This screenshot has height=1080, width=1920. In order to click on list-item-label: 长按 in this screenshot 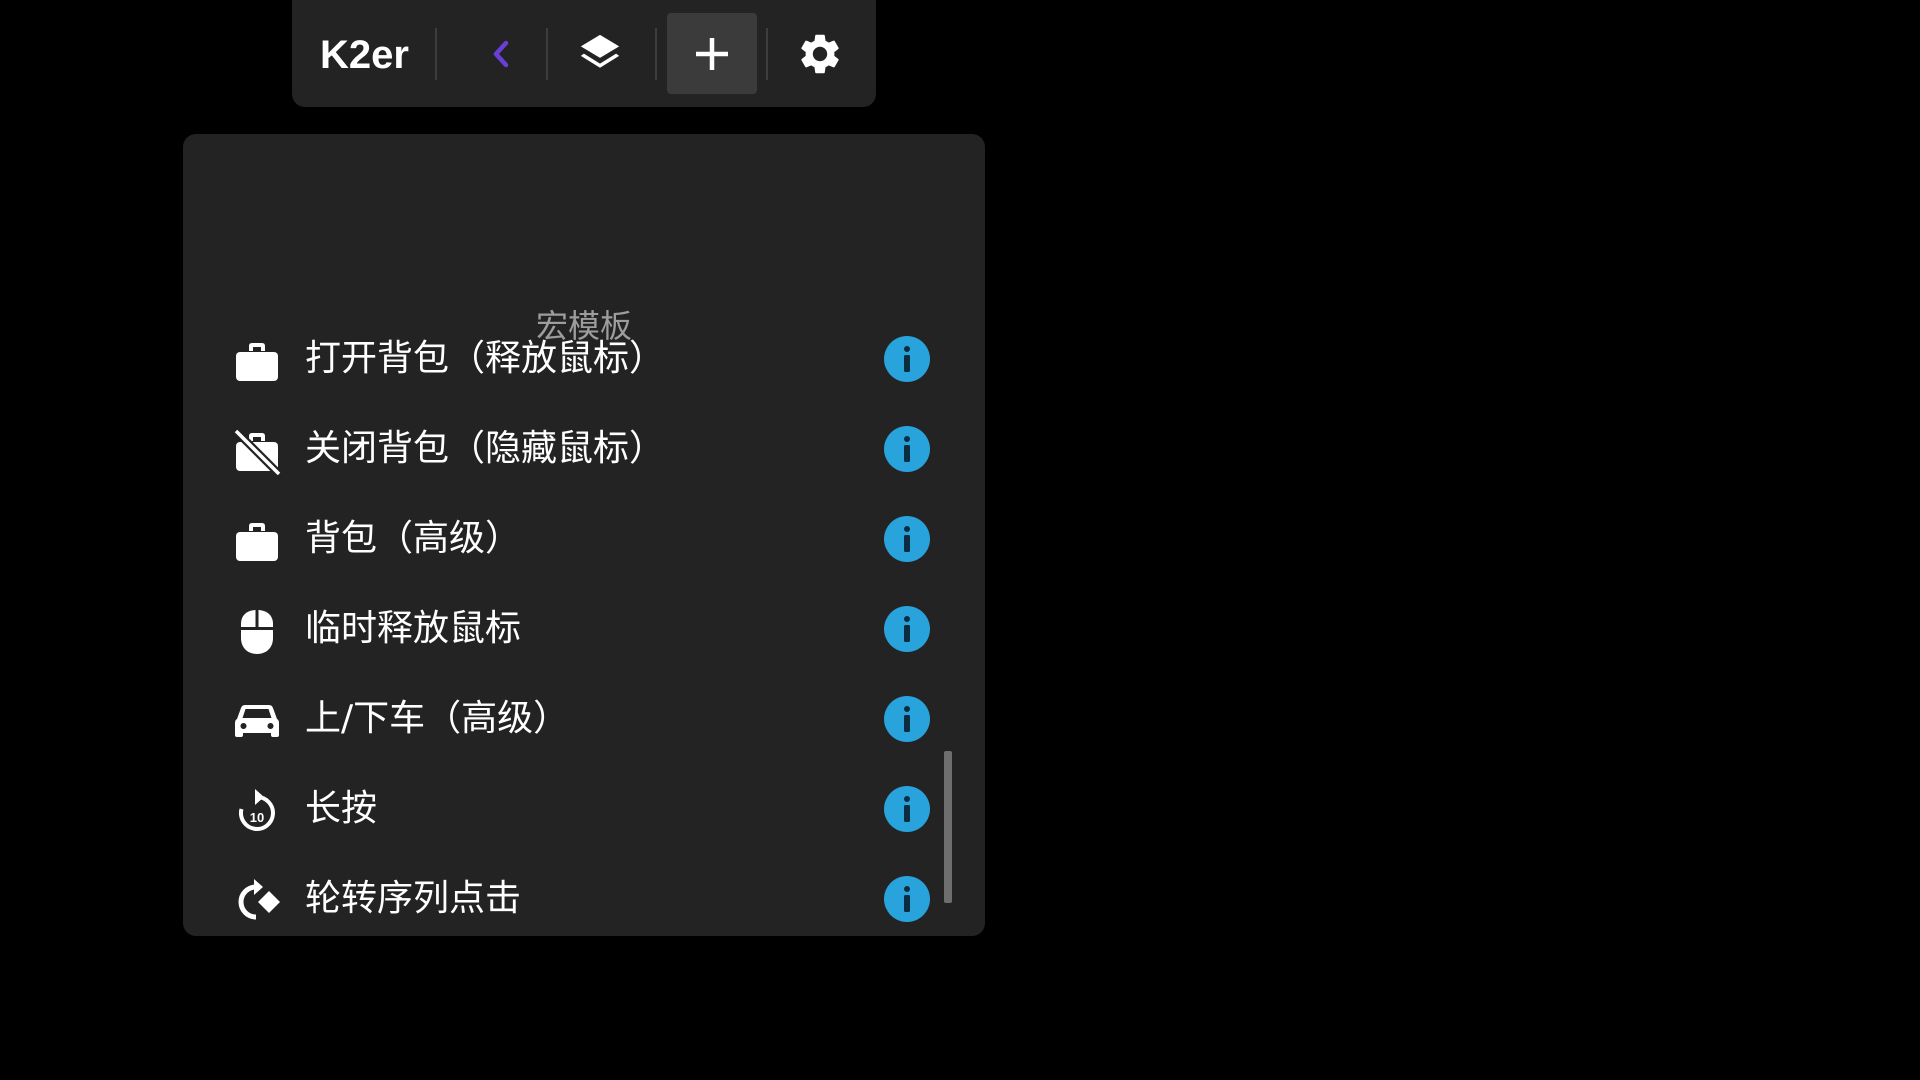, I will do `click(341, 808)`.